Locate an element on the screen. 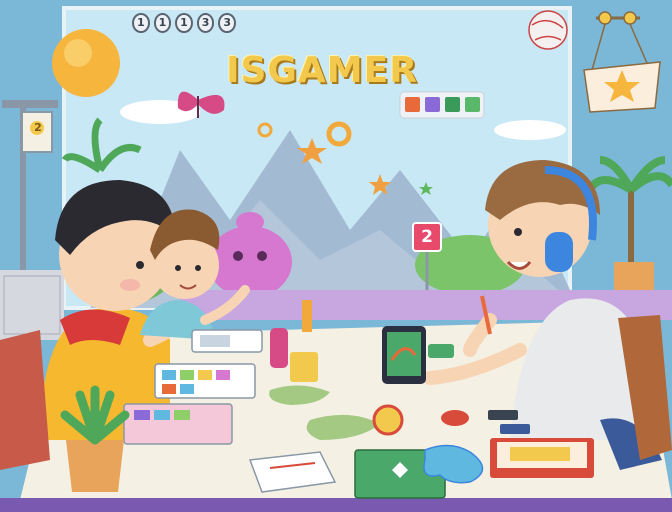 This screenshot has width=672, height=512. floor-strip is located at coordinates (336, 505).